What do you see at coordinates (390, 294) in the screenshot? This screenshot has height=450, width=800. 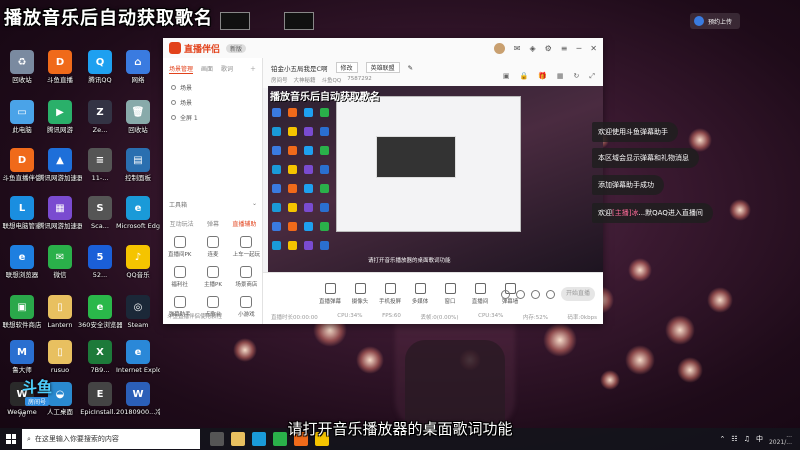 I see `source-tool: 手机投屏` at bounding box center [390, 294].